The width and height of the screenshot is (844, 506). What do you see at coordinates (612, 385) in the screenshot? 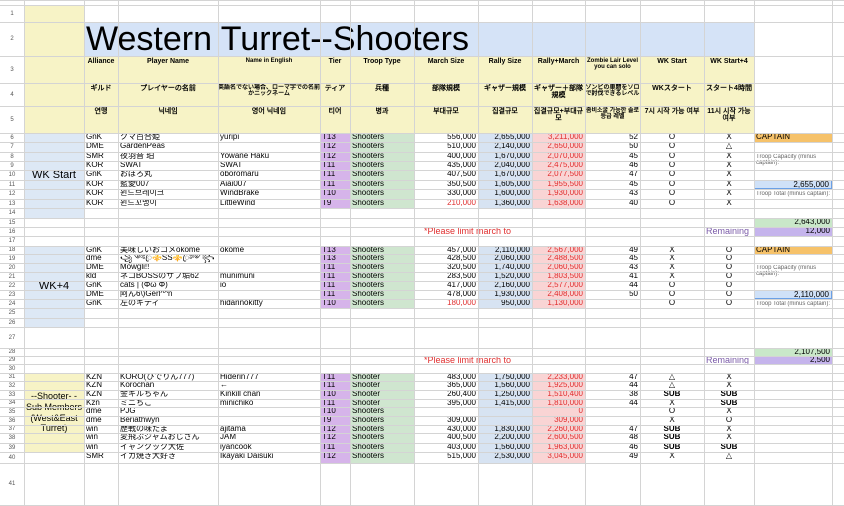
I see `data-cell: 44` at bounding box center [612, 385].